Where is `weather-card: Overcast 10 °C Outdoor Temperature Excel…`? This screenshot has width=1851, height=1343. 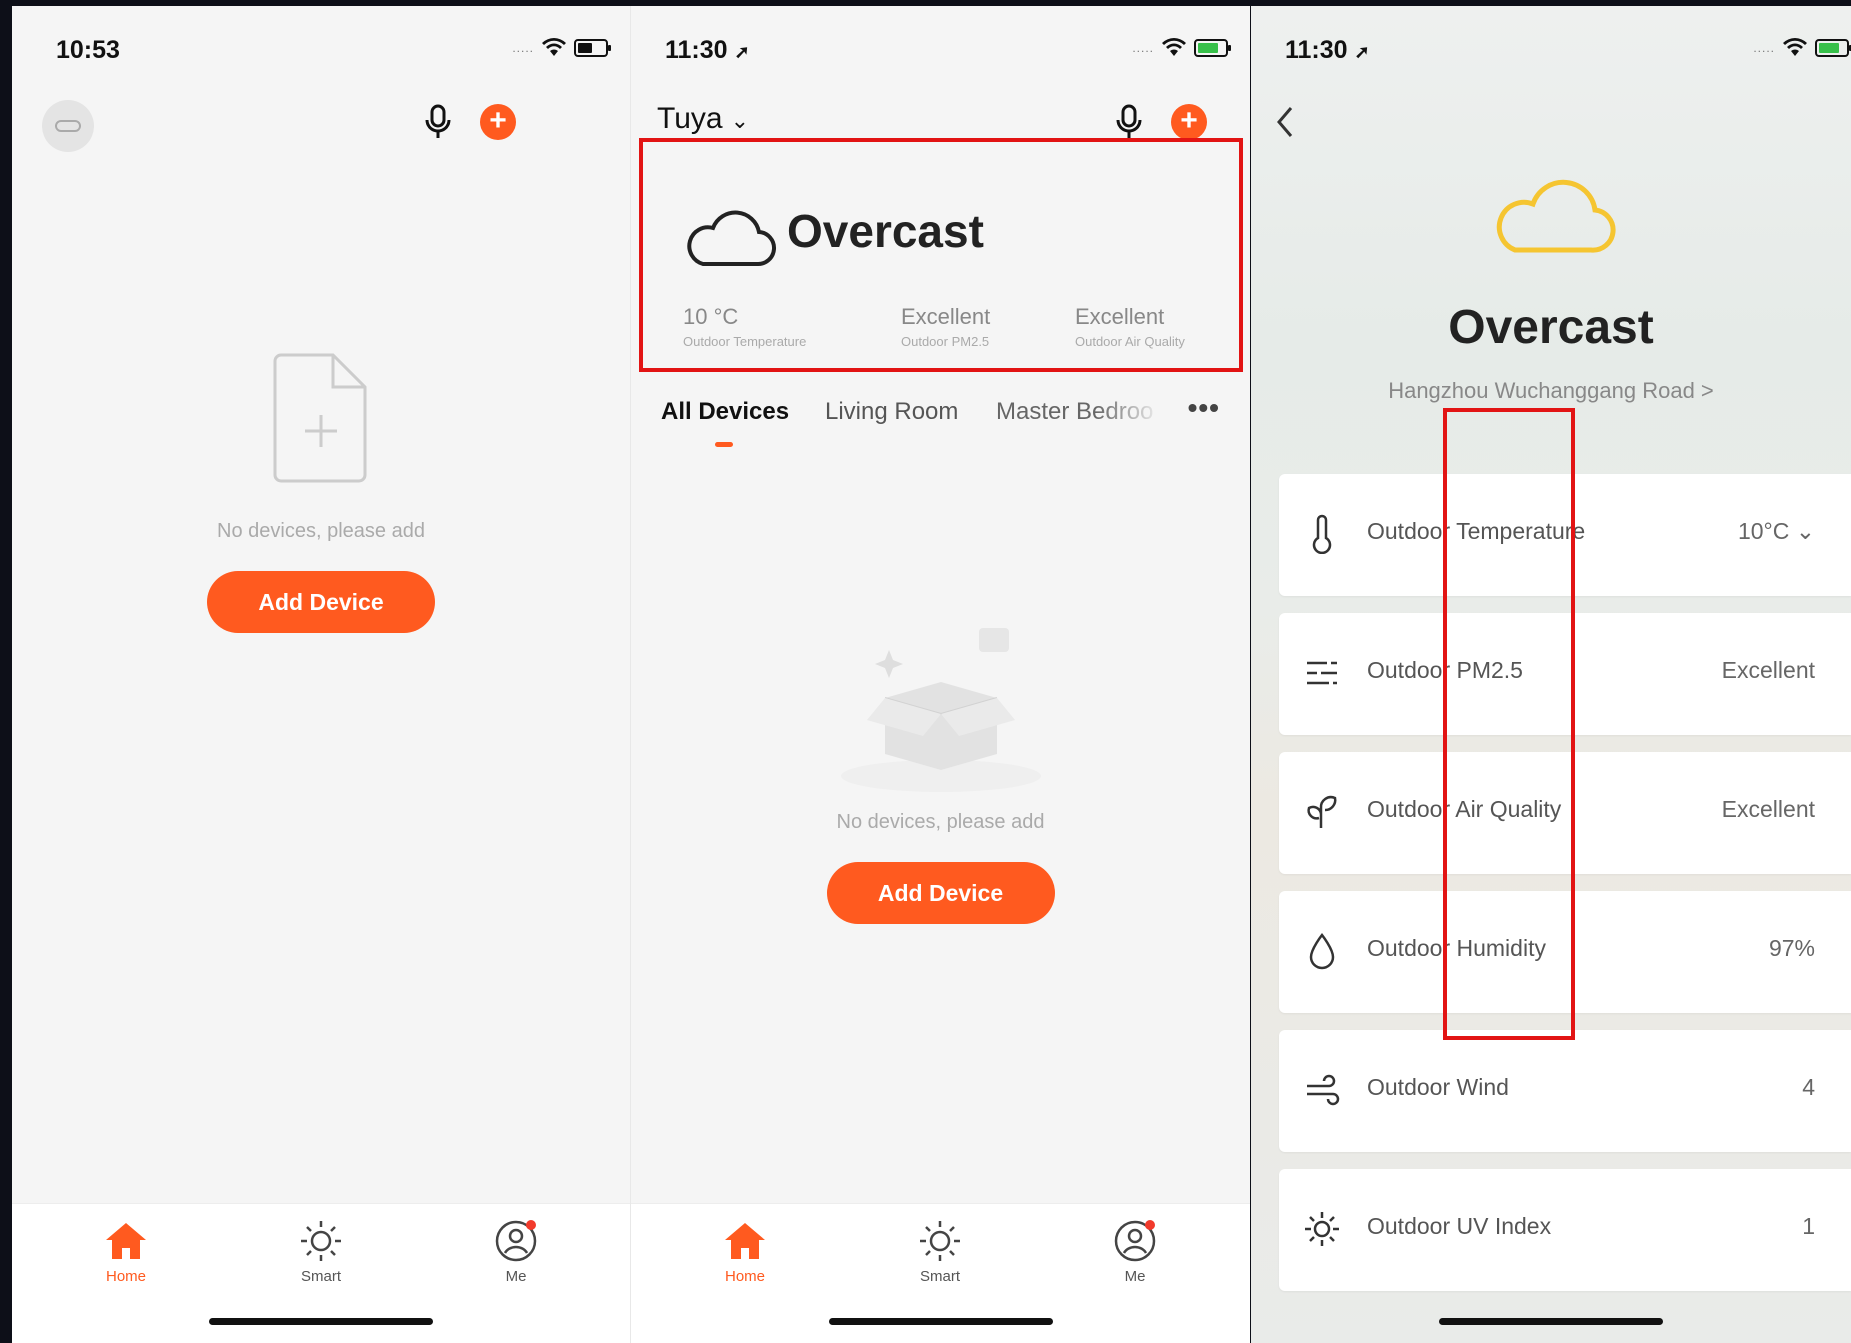
weather-card: Overcast 10 °C Outdoor Temperature Excel… is located at coordinates (941, 255).